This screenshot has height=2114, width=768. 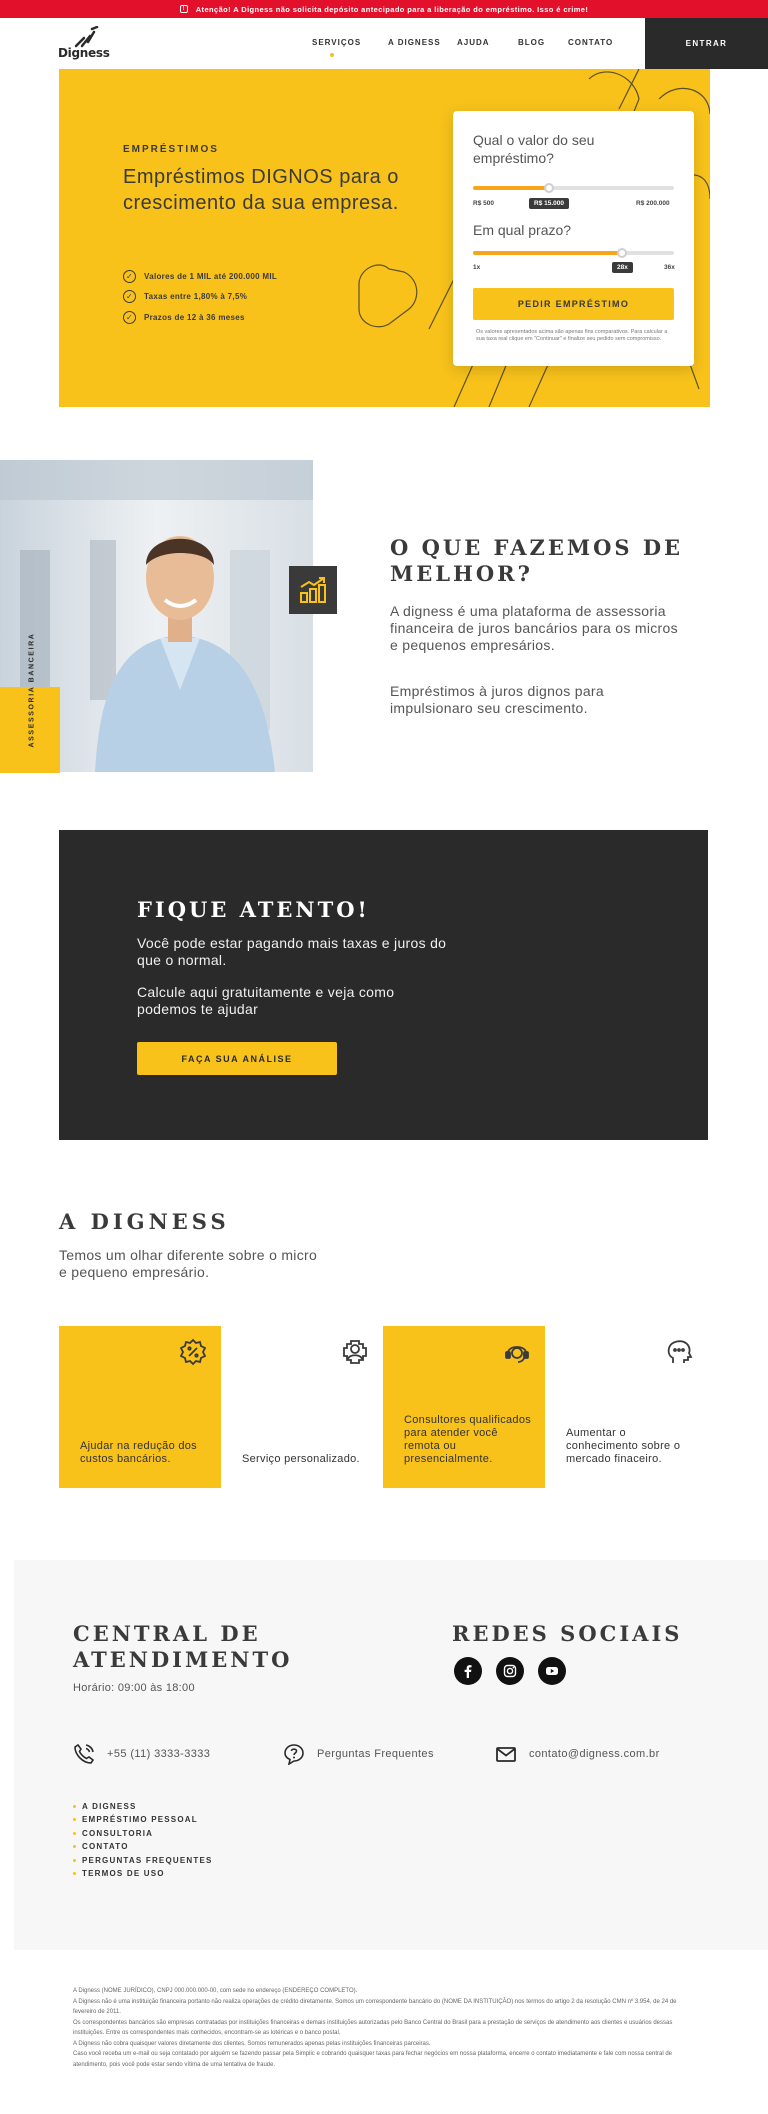 I want to click on footer-link-termos: TERMOS DE USO, so click(x=119, y=1873).